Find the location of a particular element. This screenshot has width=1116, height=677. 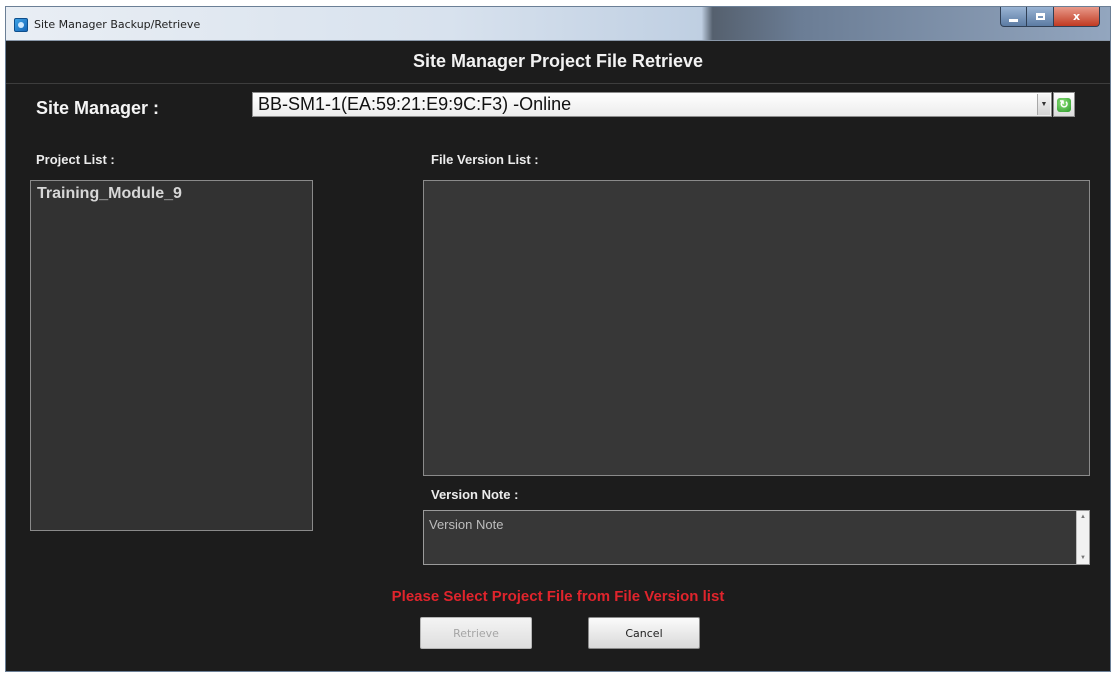

refresh-button: ↻ is located at coordinates (1064, 104).